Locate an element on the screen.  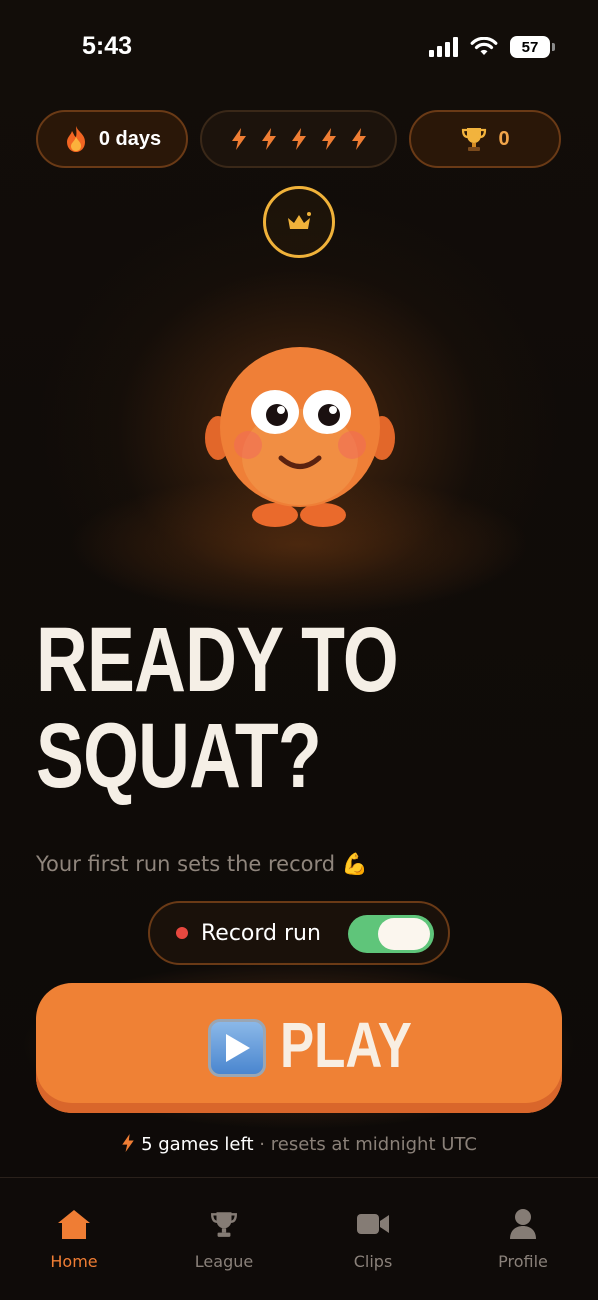
trophy-count: 0 is located at coordinates (504, 138).